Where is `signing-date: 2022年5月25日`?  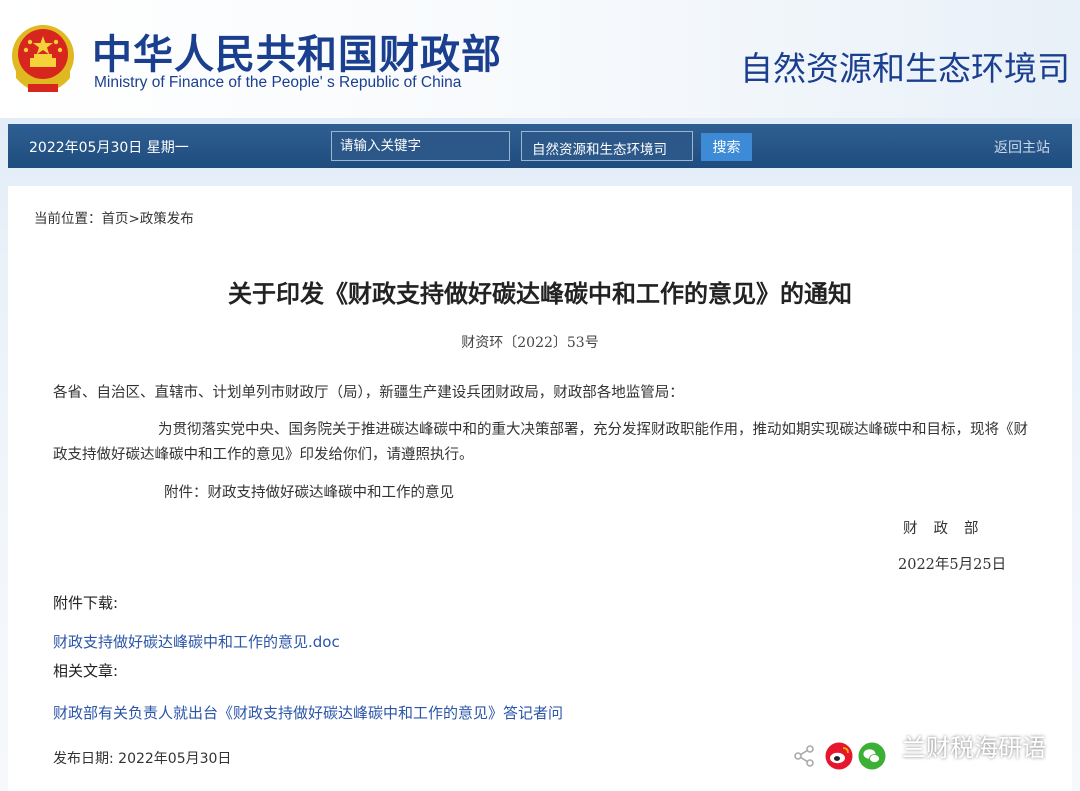
signing-date: 2022年5月25日 is located at coordinates (952, 565).